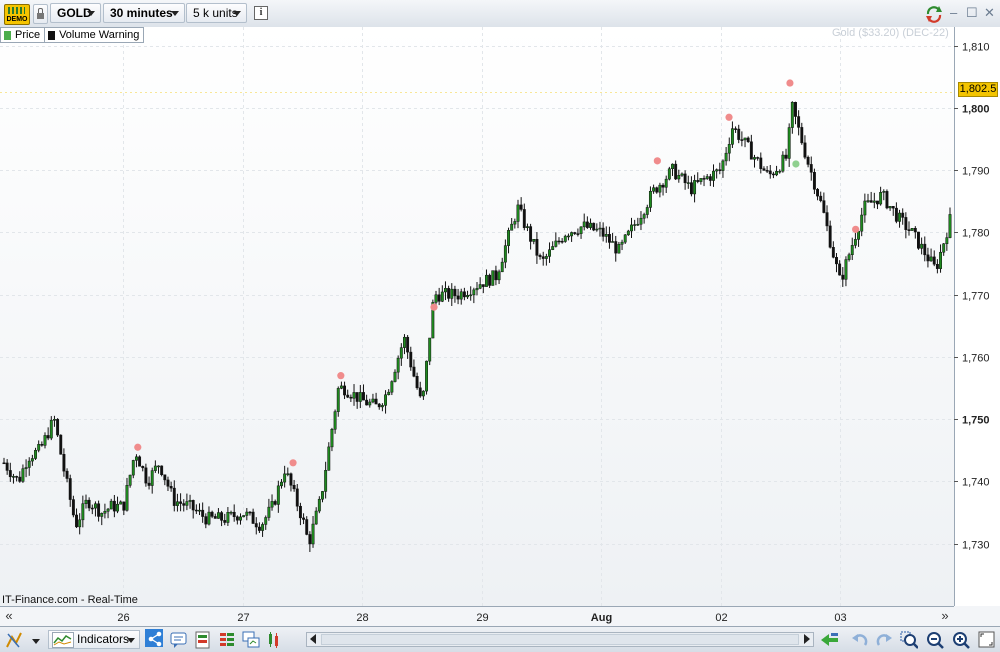 The image size is (1000, 652). Describe the element at coordinates (75, 13) in the screenshot. I see `instrument-selector: GOLD` at that location.